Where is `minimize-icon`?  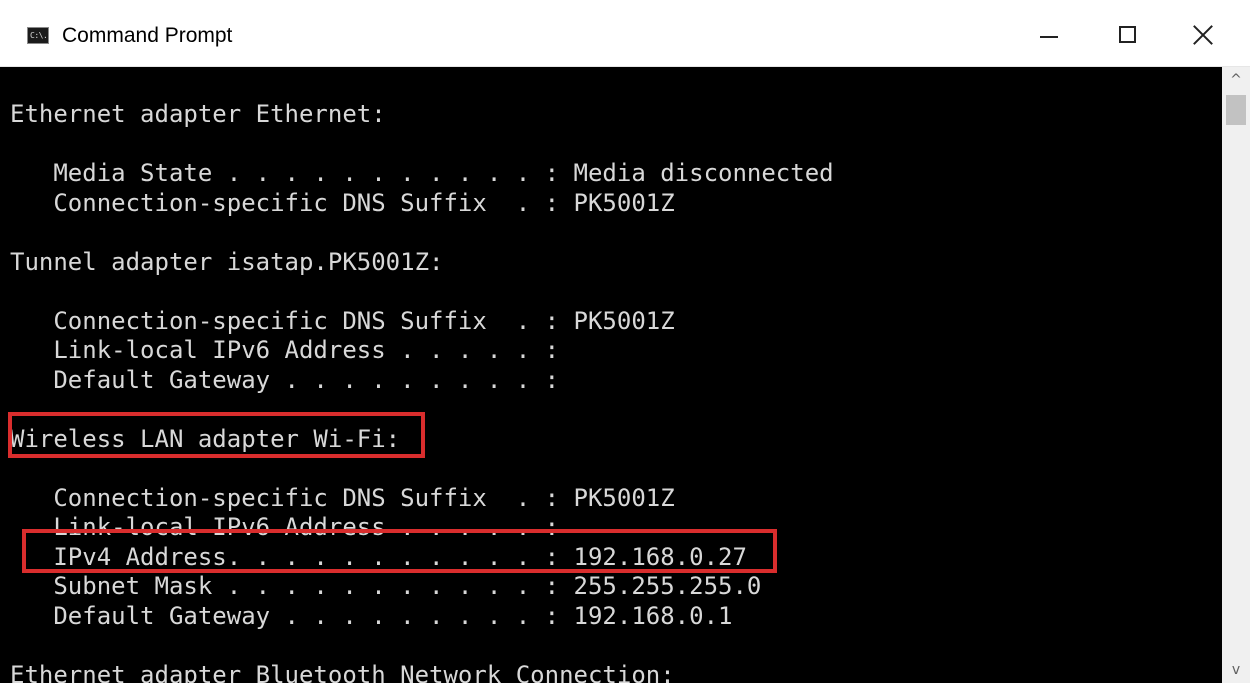 minimize-icon is located at coordinates (1049, 37).